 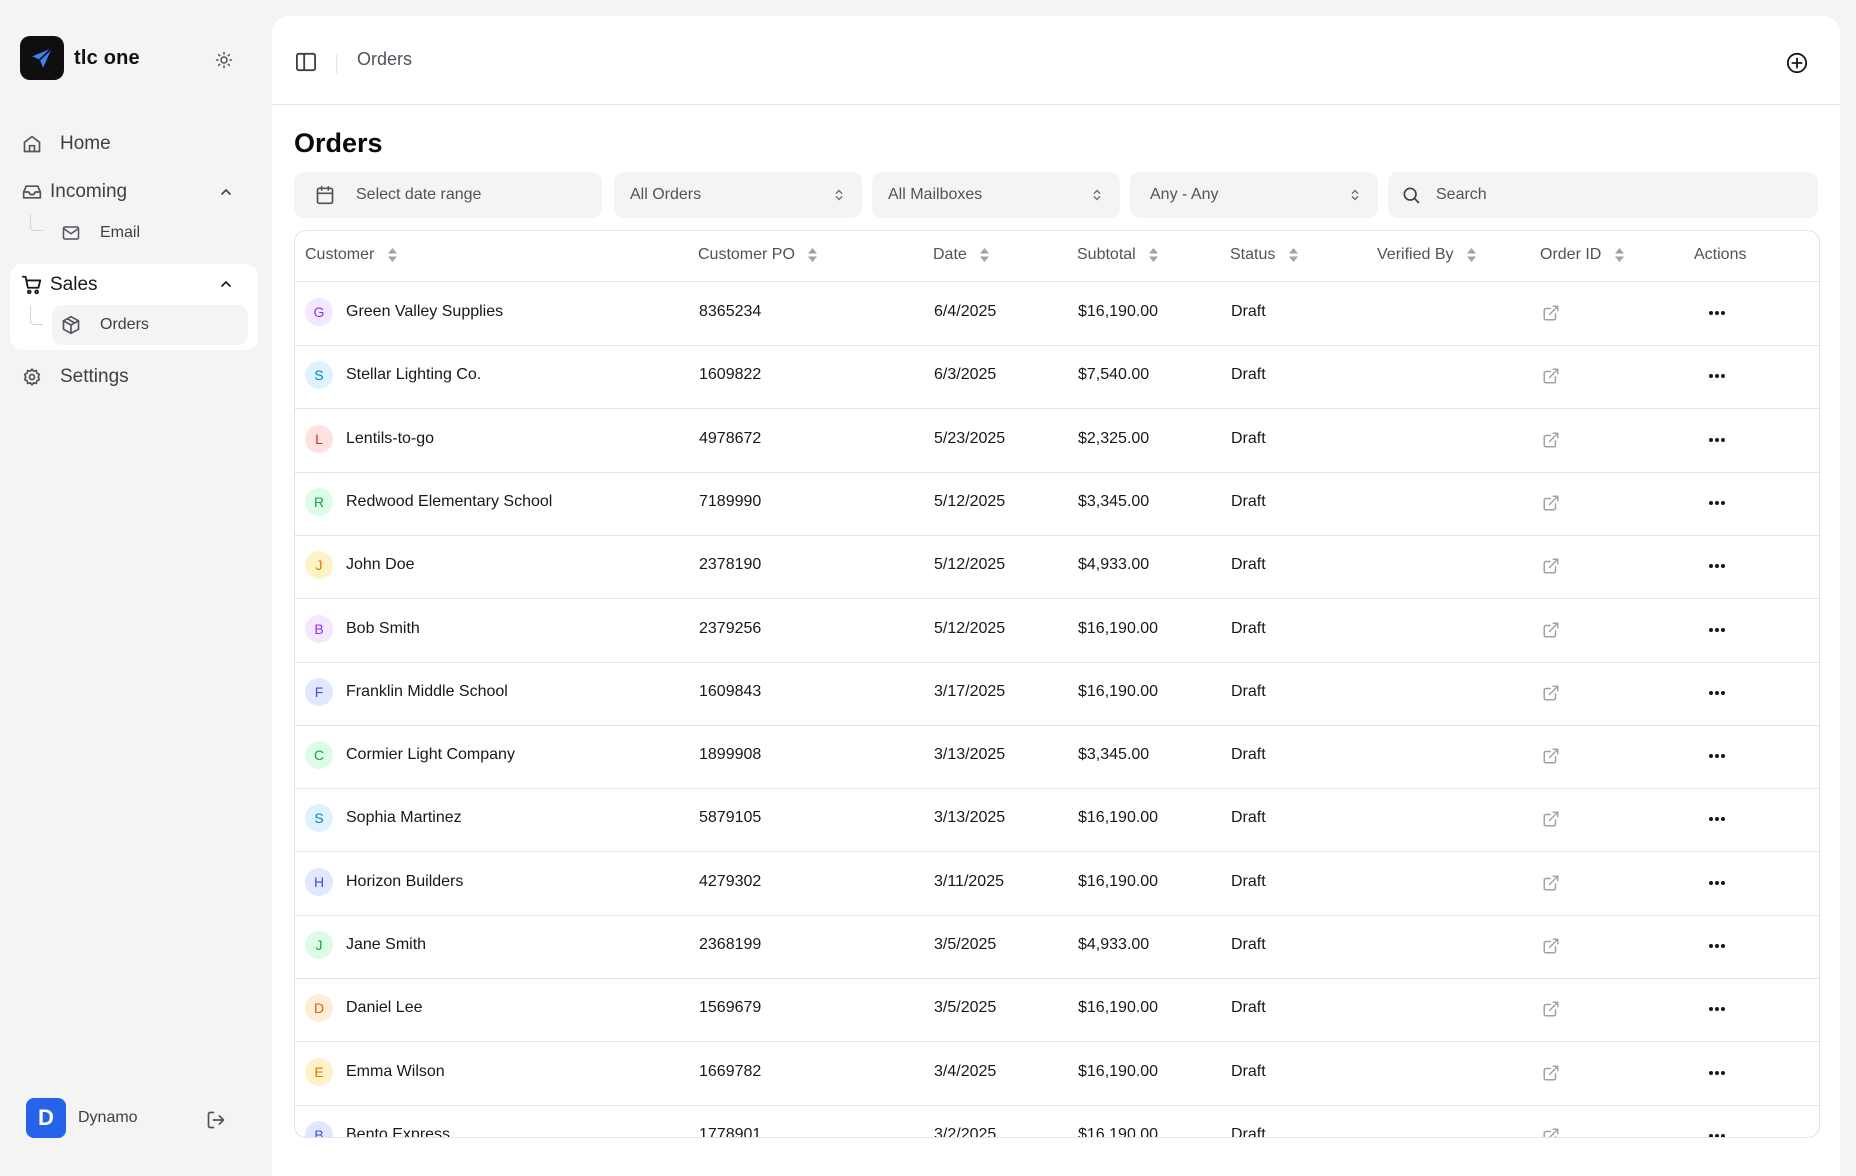 I want to click on customer-cell: B Bob Smith, so click(x=362, y=628).